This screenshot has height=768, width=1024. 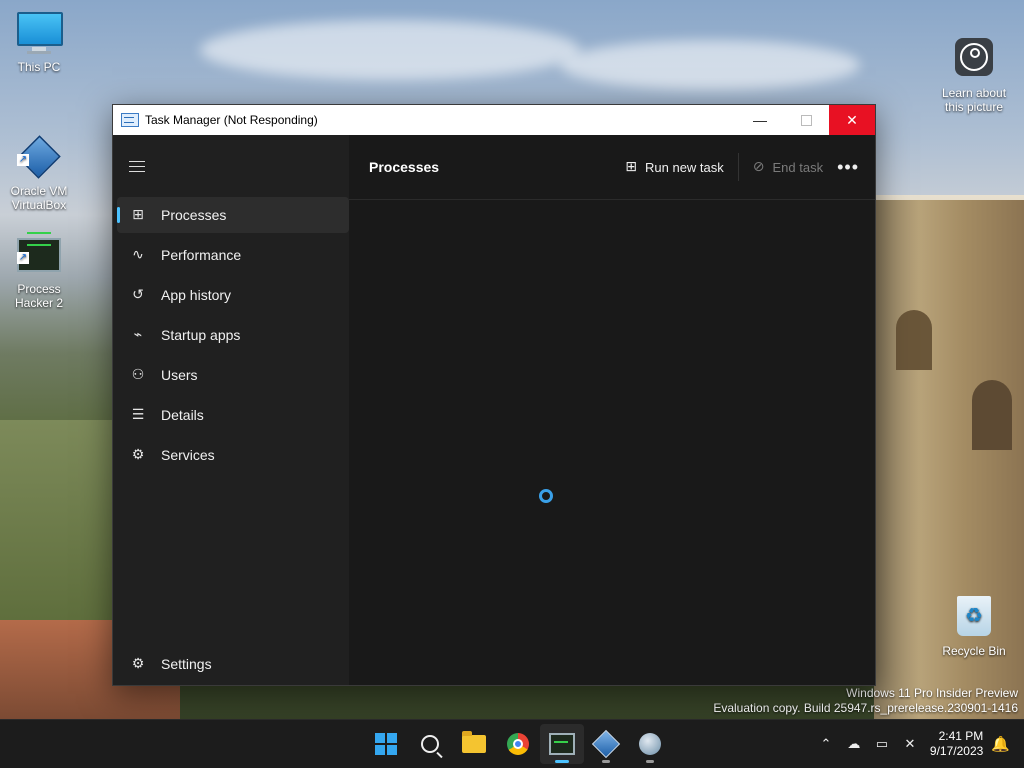 I want to click on chrome-button, so click(x=518, y=744).